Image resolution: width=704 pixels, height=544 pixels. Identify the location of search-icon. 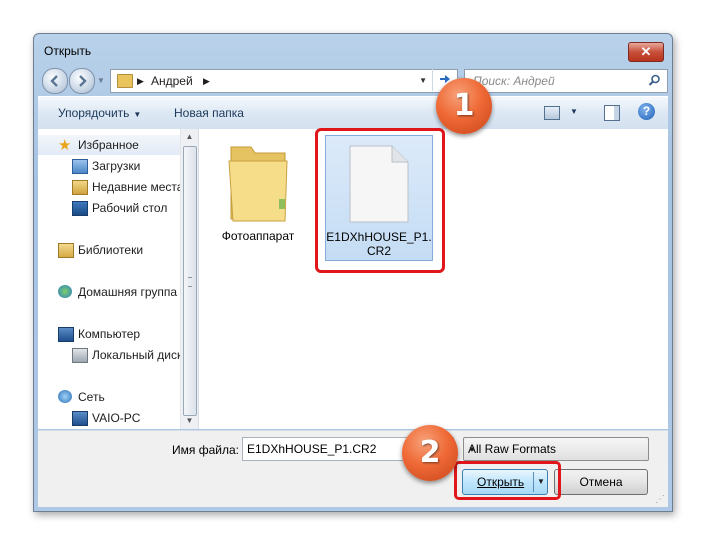
(654, 80).